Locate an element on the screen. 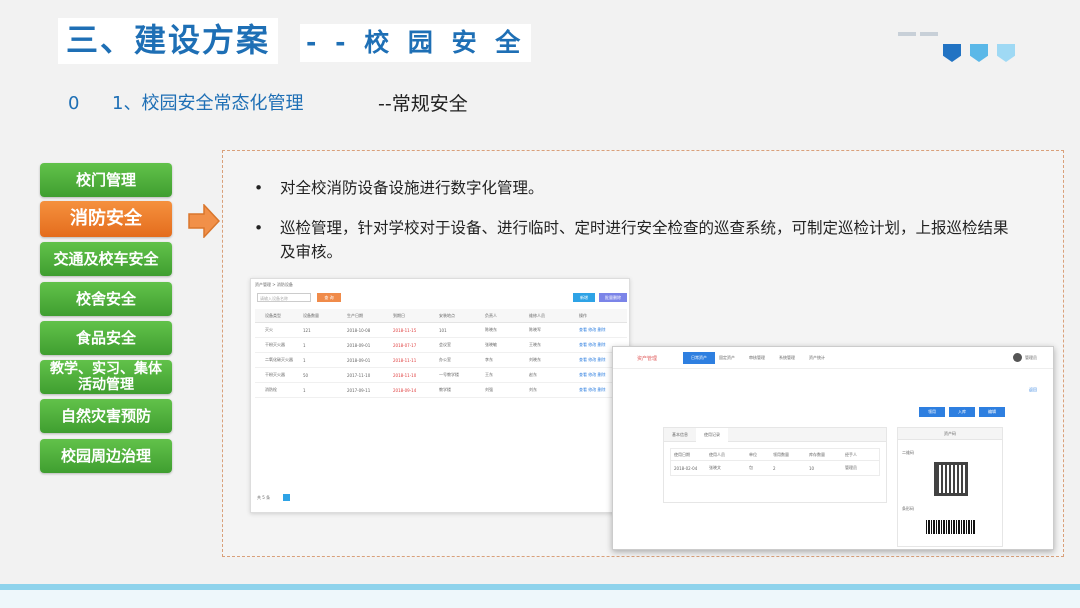 This screenshot has height=608, width=1080. nav-item-fire-safety: 消防安全 is located at coordinates (106, 219).